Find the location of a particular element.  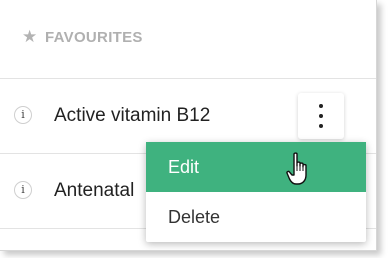

more-options-button is located at coordinates (321, 116).